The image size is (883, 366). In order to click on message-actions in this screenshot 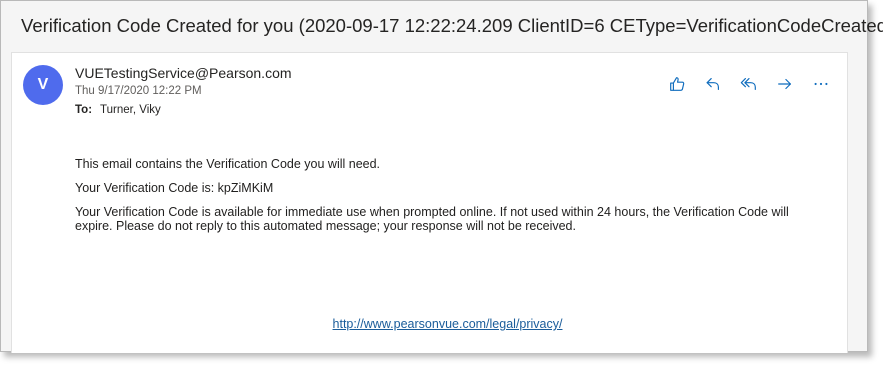, I will do `click(749, 84)`.